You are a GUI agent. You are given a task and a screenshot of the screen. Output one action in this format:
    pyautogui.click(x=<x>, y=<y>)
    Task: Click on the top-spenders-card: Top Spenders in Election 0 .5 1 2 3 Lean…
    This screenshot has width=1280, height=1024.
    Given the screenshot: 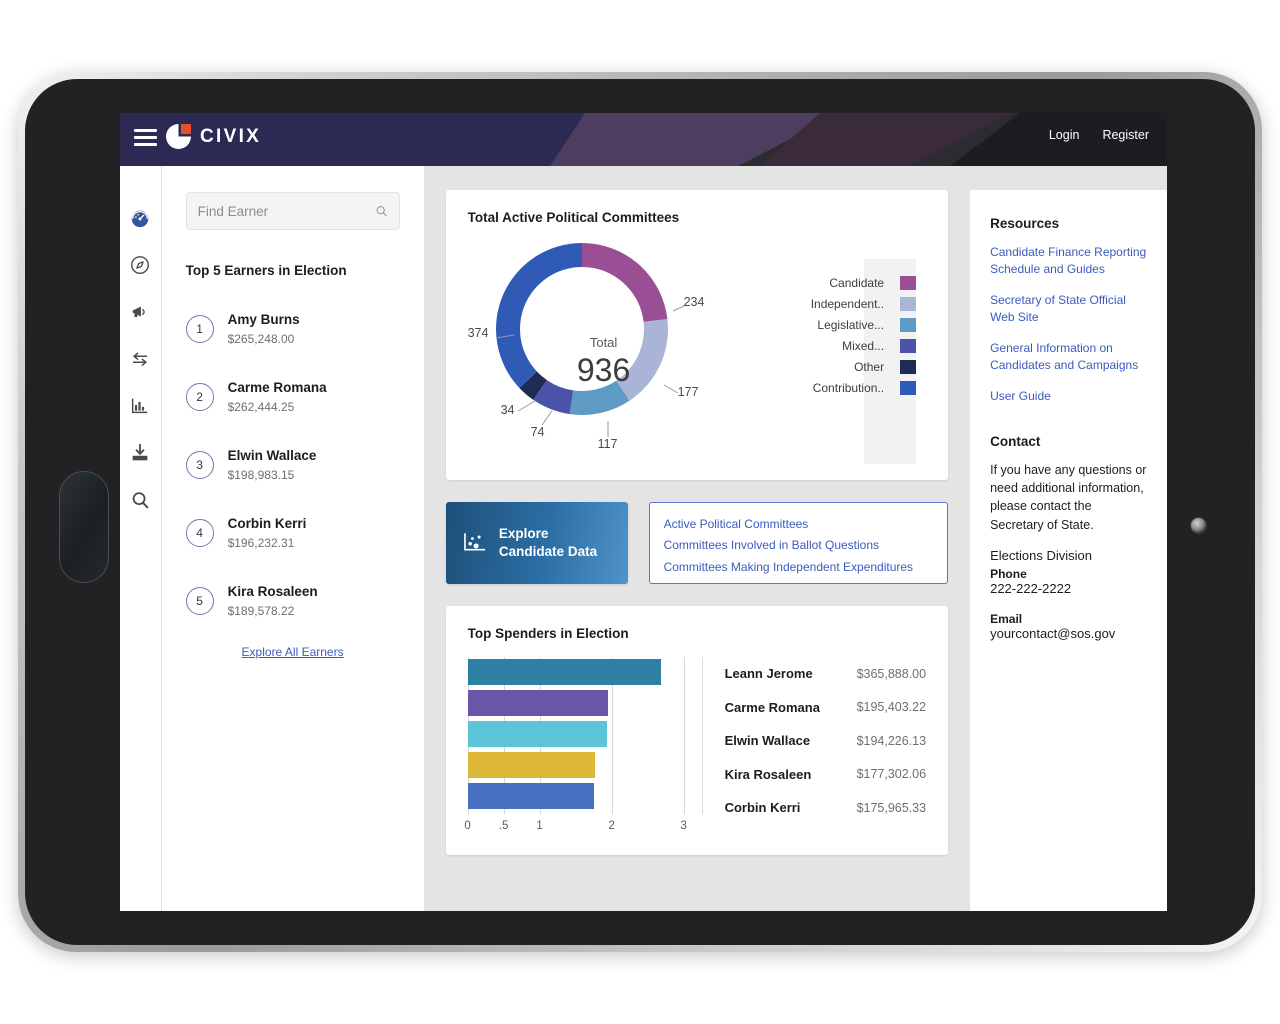 What is the action you would take?
    pyautogui.click(x=697, y=730)
    